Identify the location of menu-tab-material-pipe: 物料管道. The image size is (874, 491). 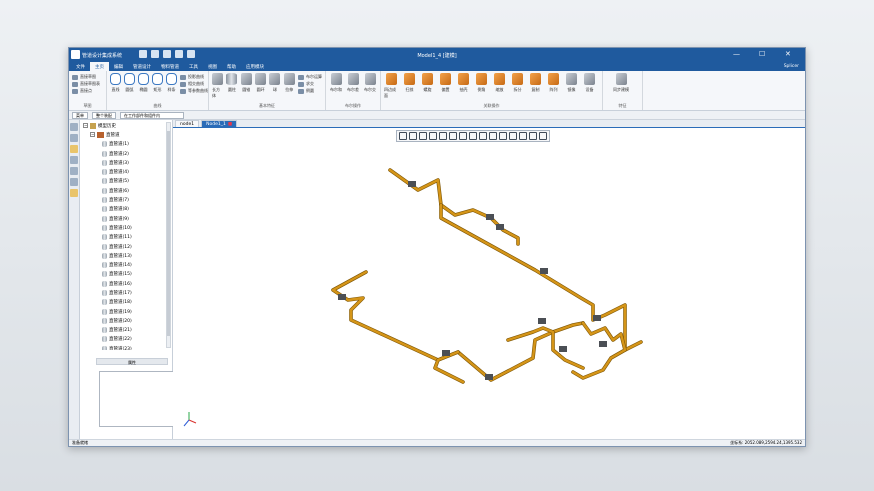
(170, 66).